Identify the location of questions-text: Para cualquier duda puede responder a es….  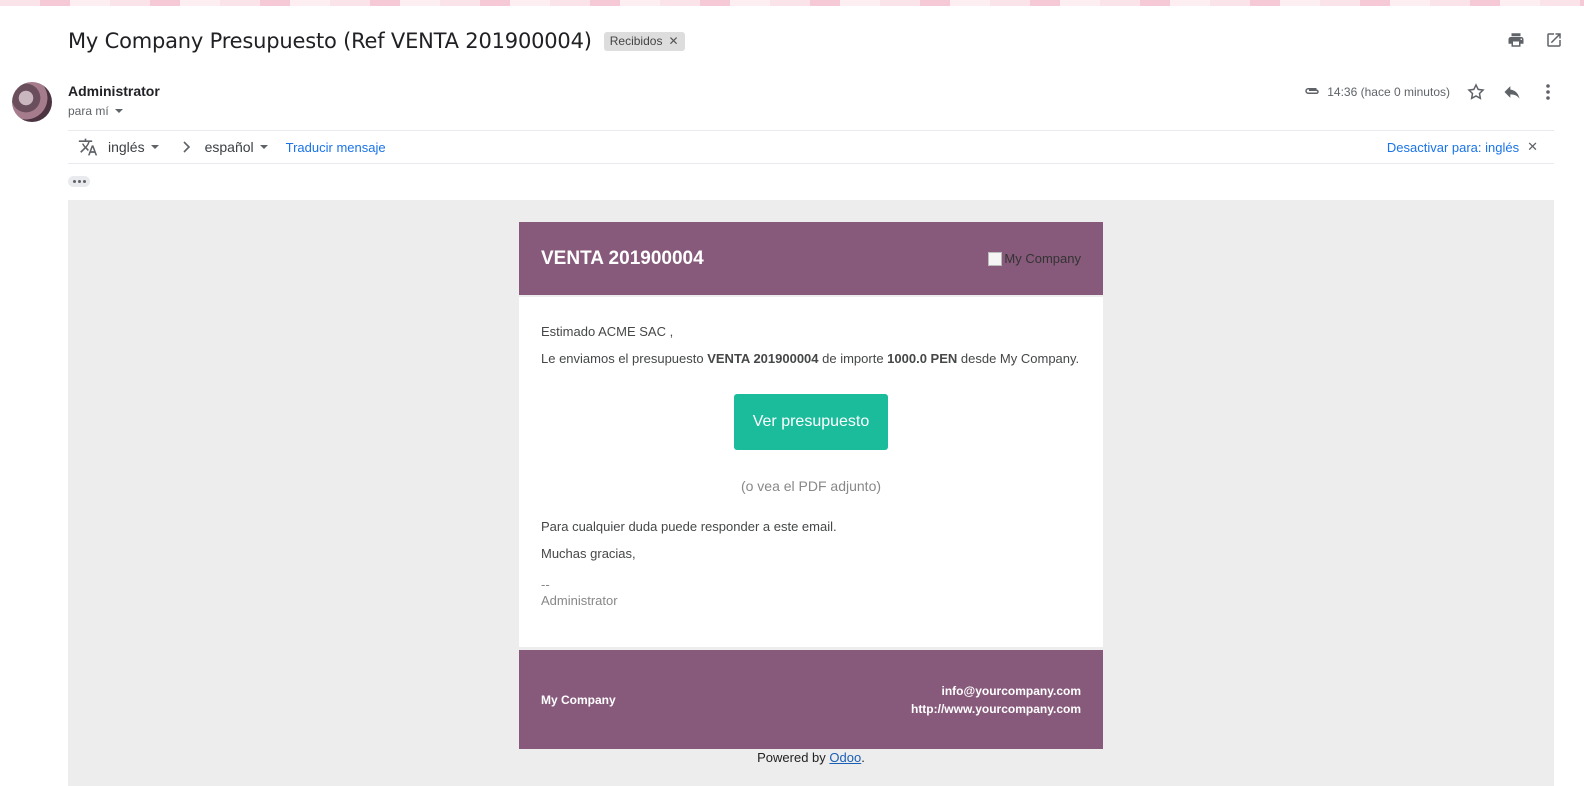
(689, 526).